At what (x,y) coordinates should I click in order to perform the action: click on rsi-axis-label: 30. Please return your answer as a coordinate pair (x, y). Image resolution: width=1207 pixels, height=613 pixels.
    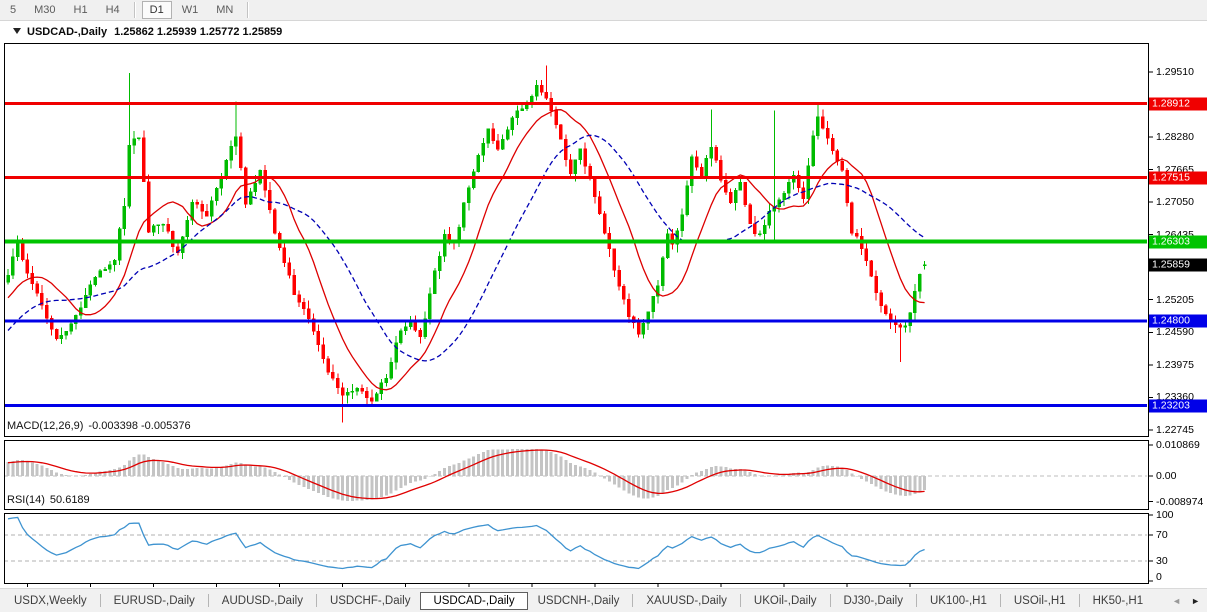
    Looking at the image, I should click on (1162, 561).